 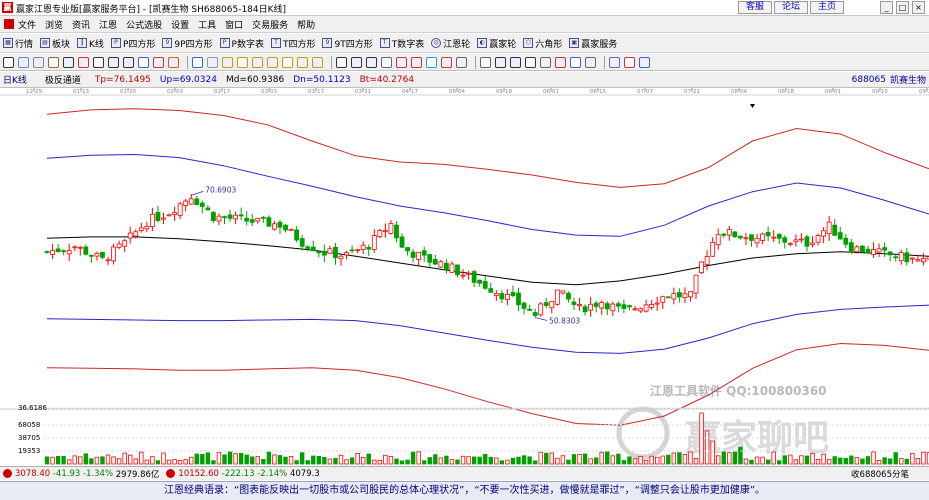 What do you see at coordinates (401, 43) in the screenshot?
I see `toolbar-t-table: T T数字表` at bounding box center [401, 43].